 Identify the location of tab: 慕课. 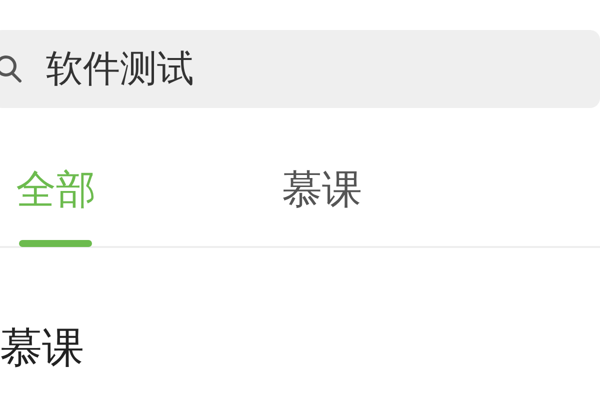
(322, 190).